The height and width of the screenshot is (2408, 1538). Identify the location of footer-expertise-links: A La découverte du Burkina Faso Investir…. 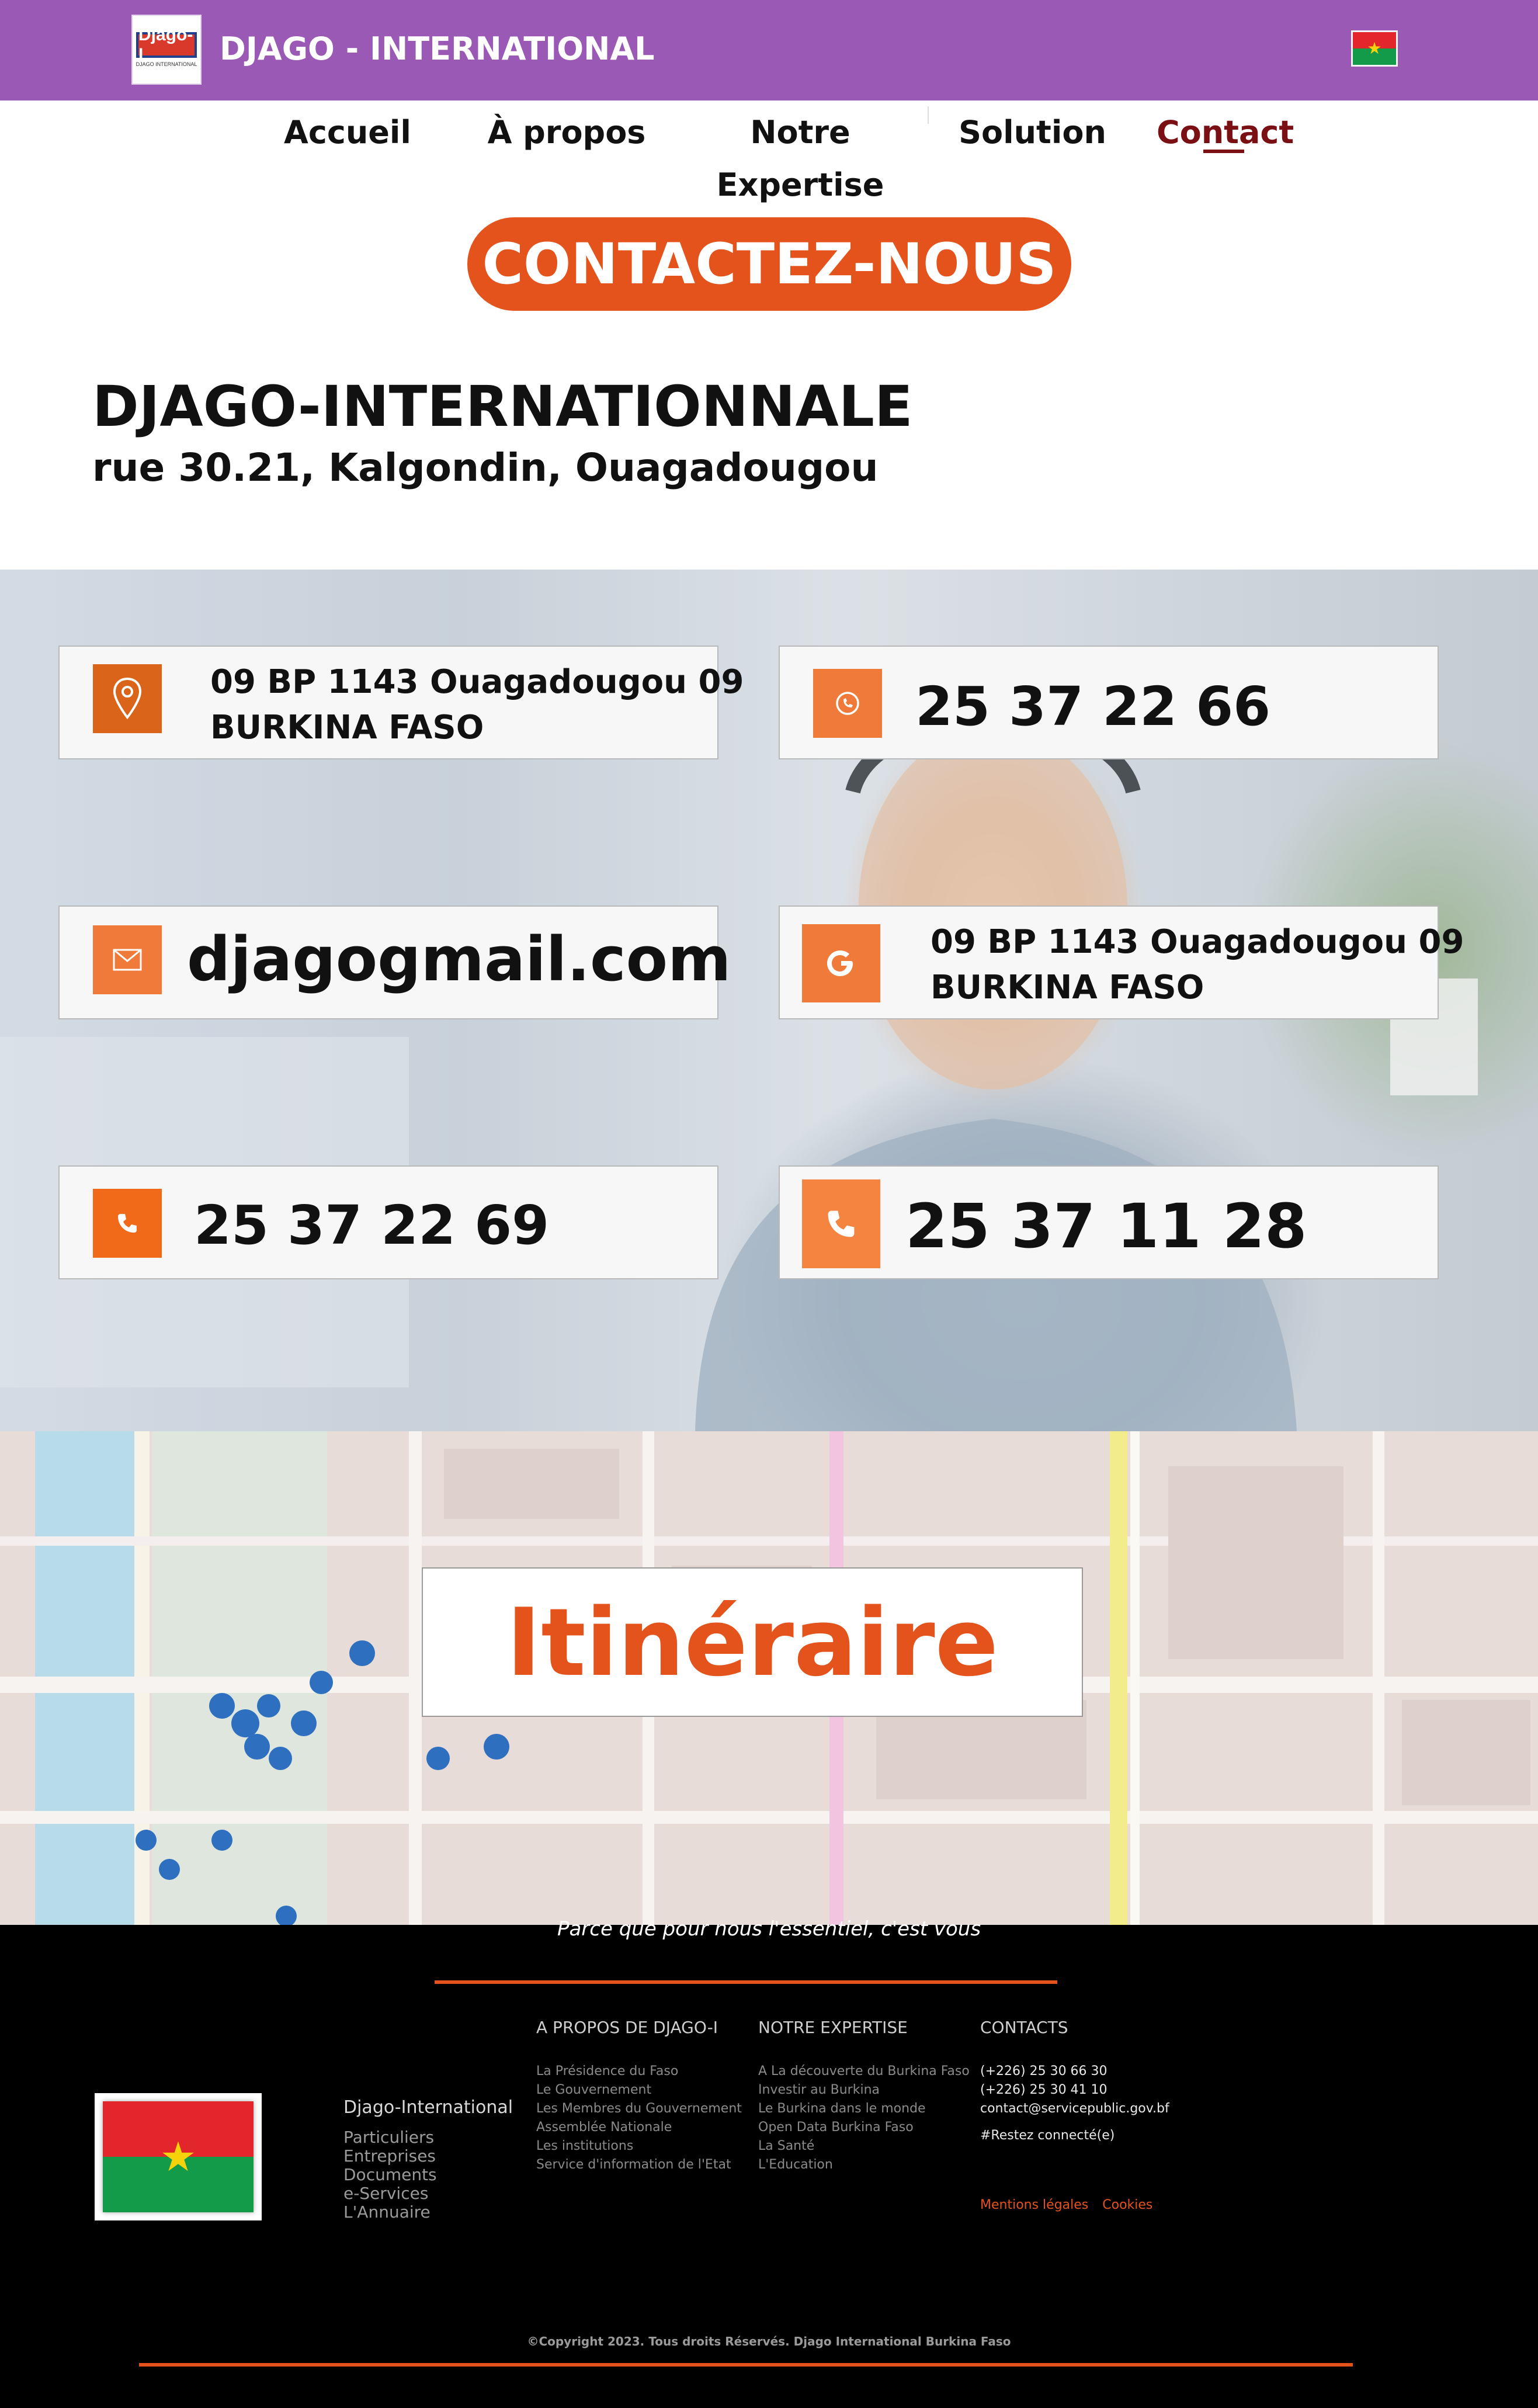
(864, 2118).